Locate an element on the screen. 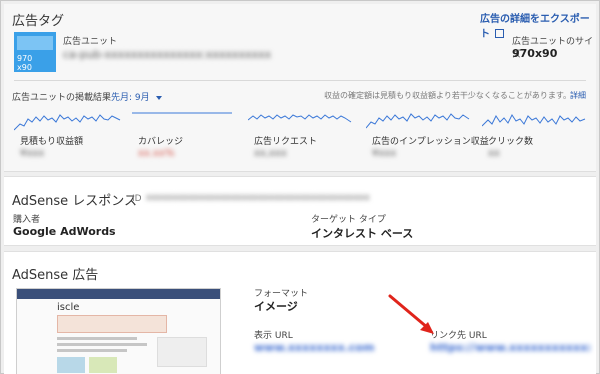 This screenshot has height=374, width=600. target-type-label: ターゲット タイプ is located at coordinates (348, 220).